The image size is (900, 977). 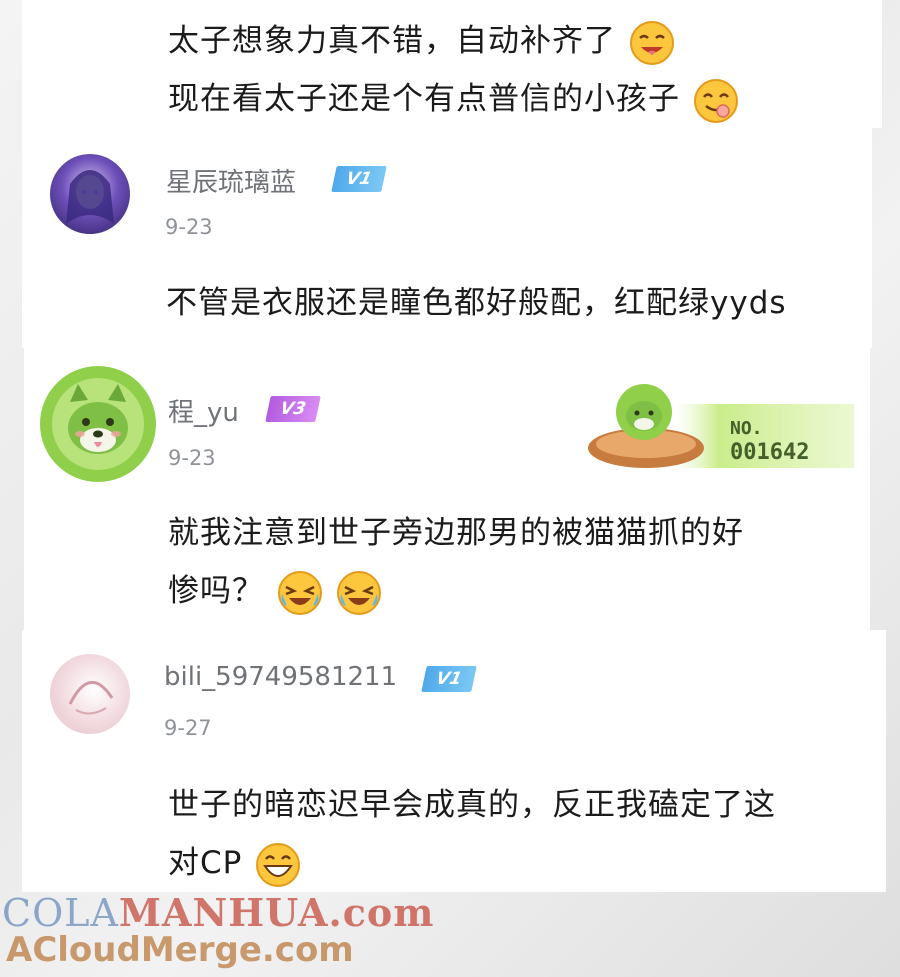 What do you see at coordinates (472, 834) in the screenshot?
I see `comment-text: 世子的暗恋迟早会成真的，反正我磕定了这 对CP` at bounding box center [472, 834].